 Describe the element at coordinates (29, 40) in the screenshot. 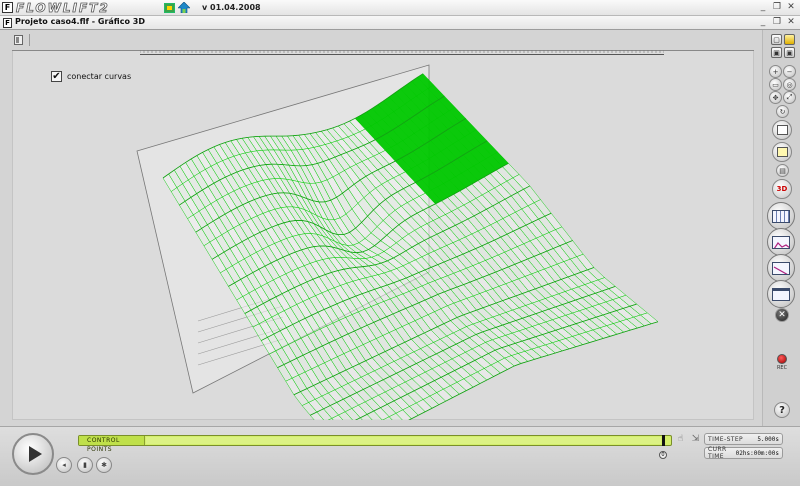

I see `toolbar-divider` at that location.